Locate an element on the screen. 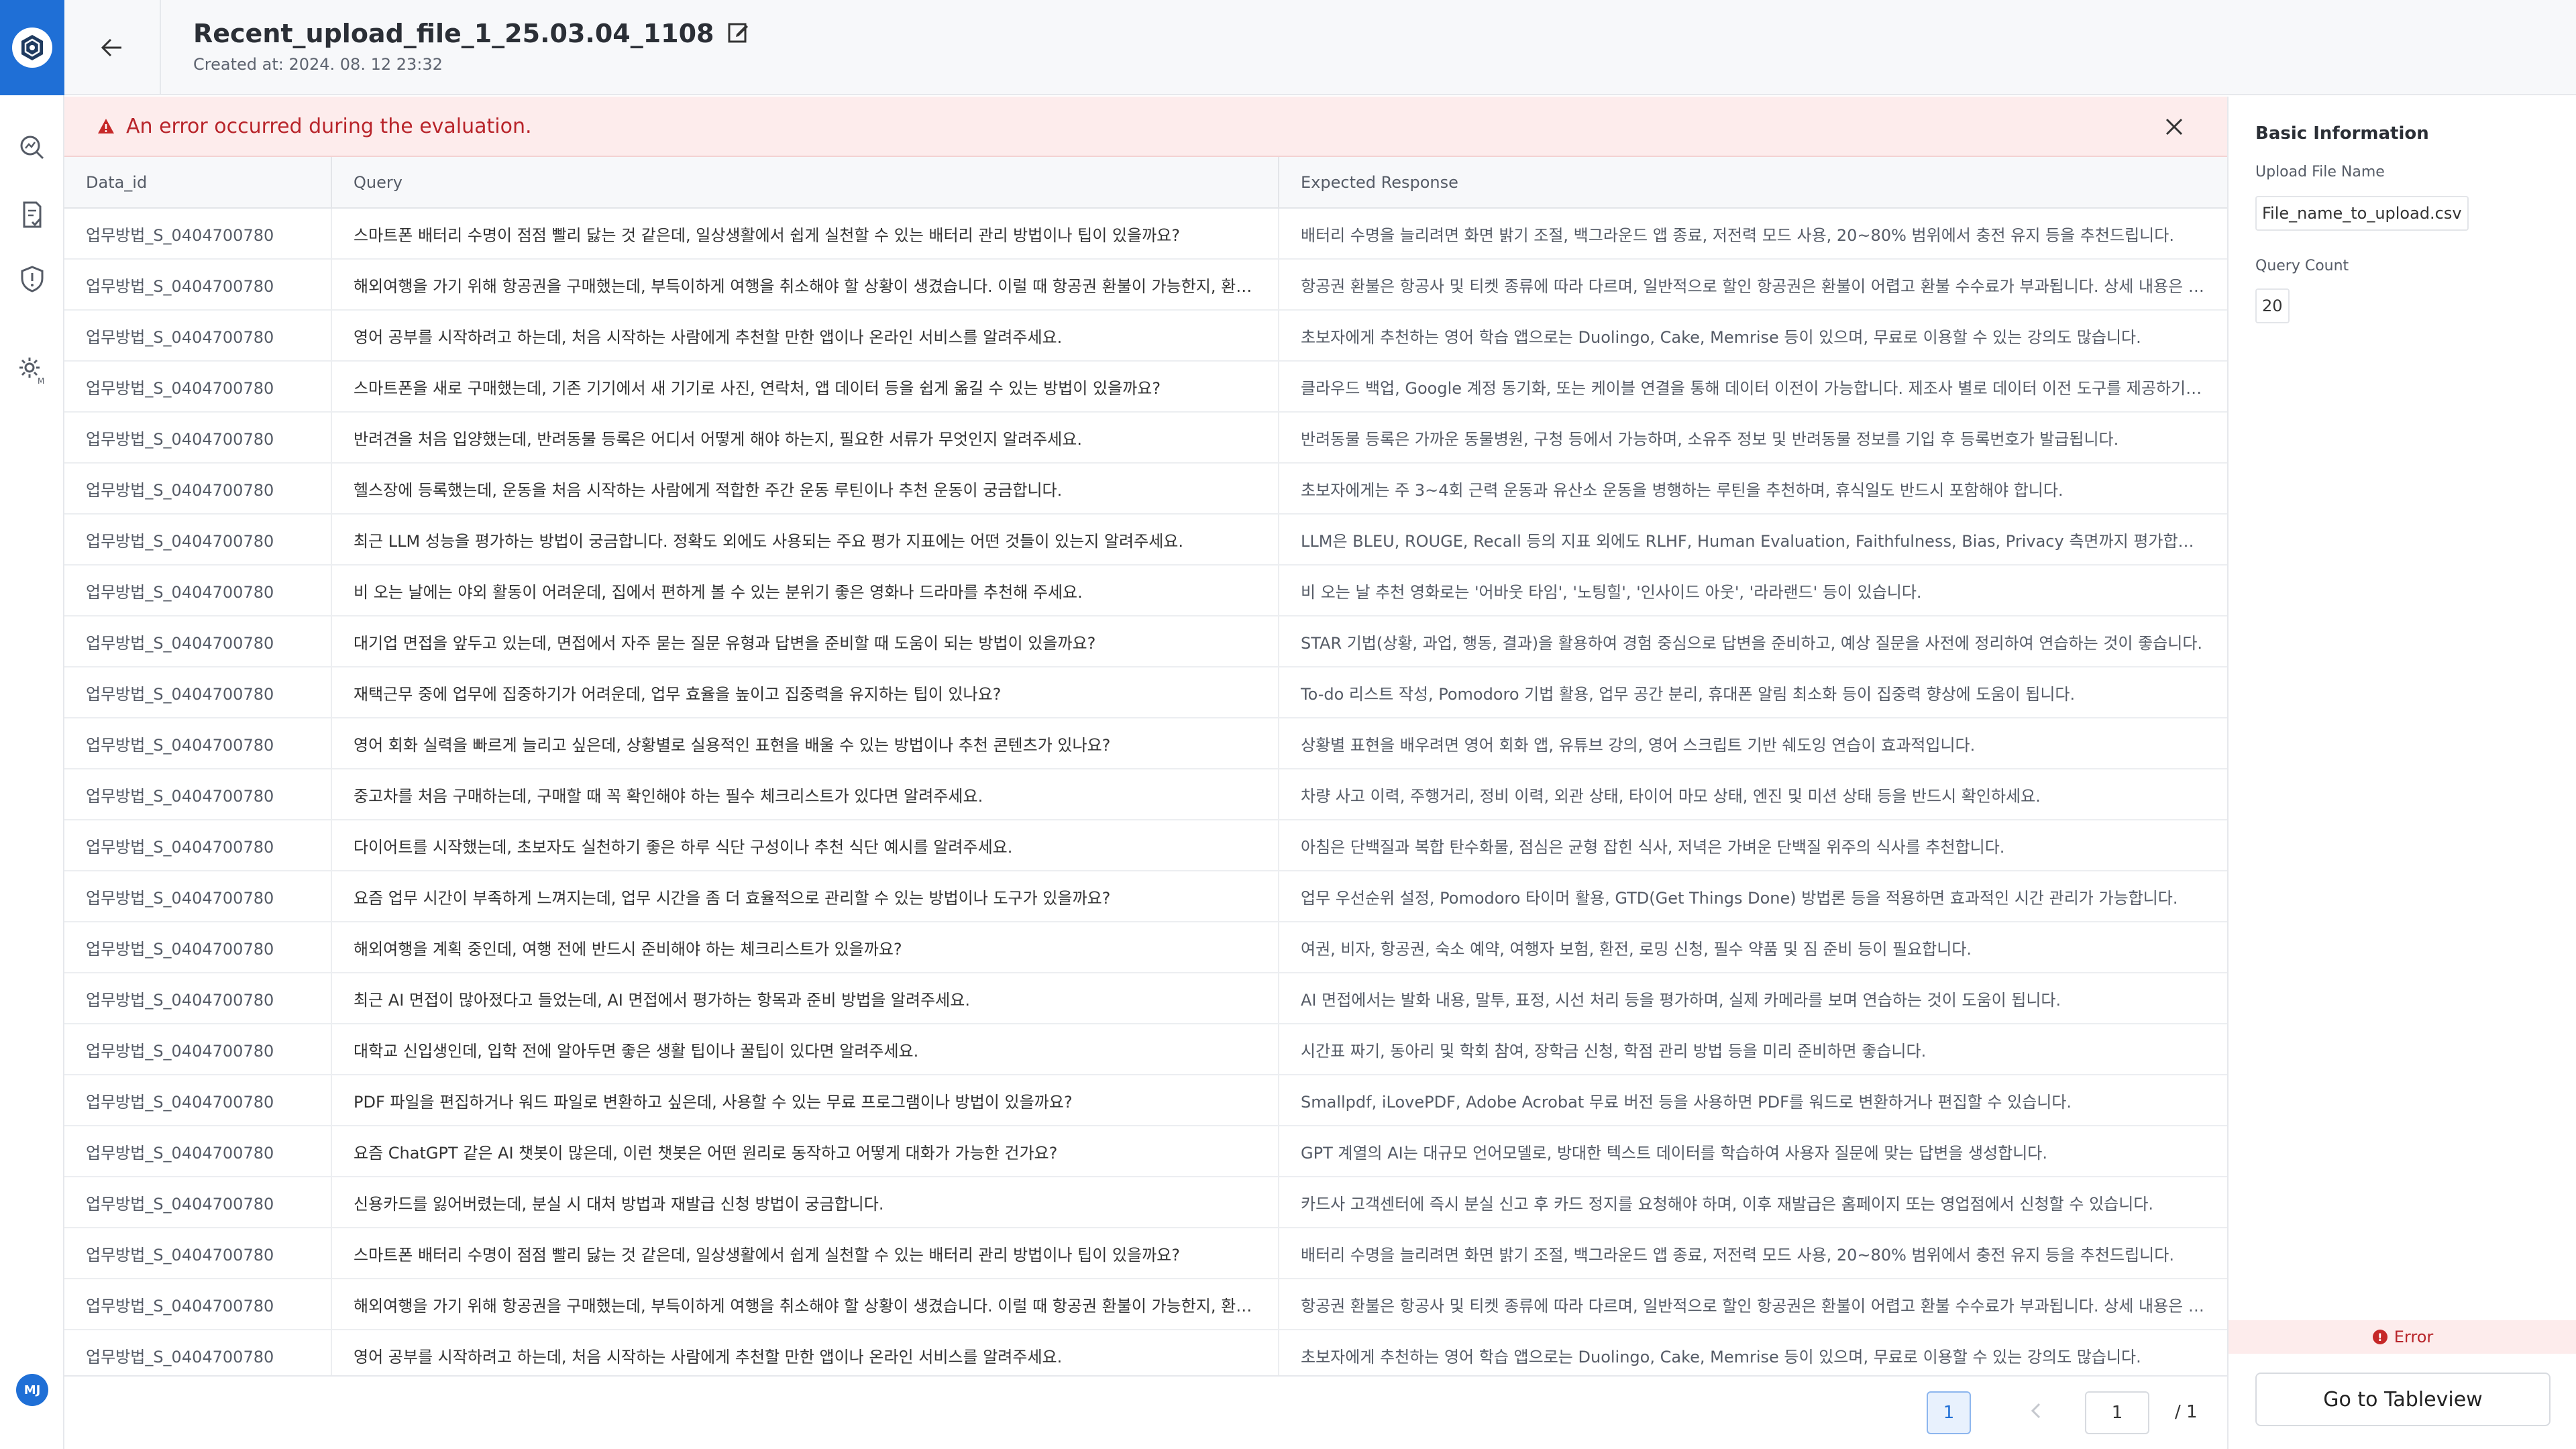  query-count-value: 20 is located at coordinates (2272, 305).